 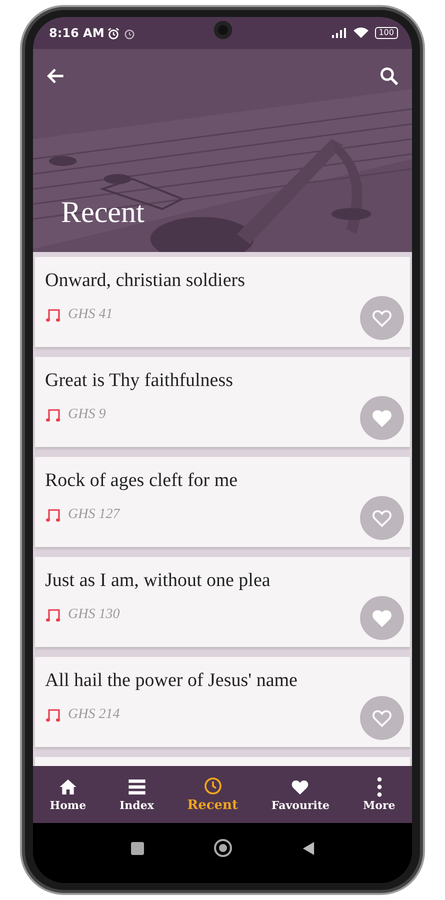 What do you see at coordinates (386, 33) in the screenshot?
I see `battery-icon: 100` at bounding box center [386, 33].